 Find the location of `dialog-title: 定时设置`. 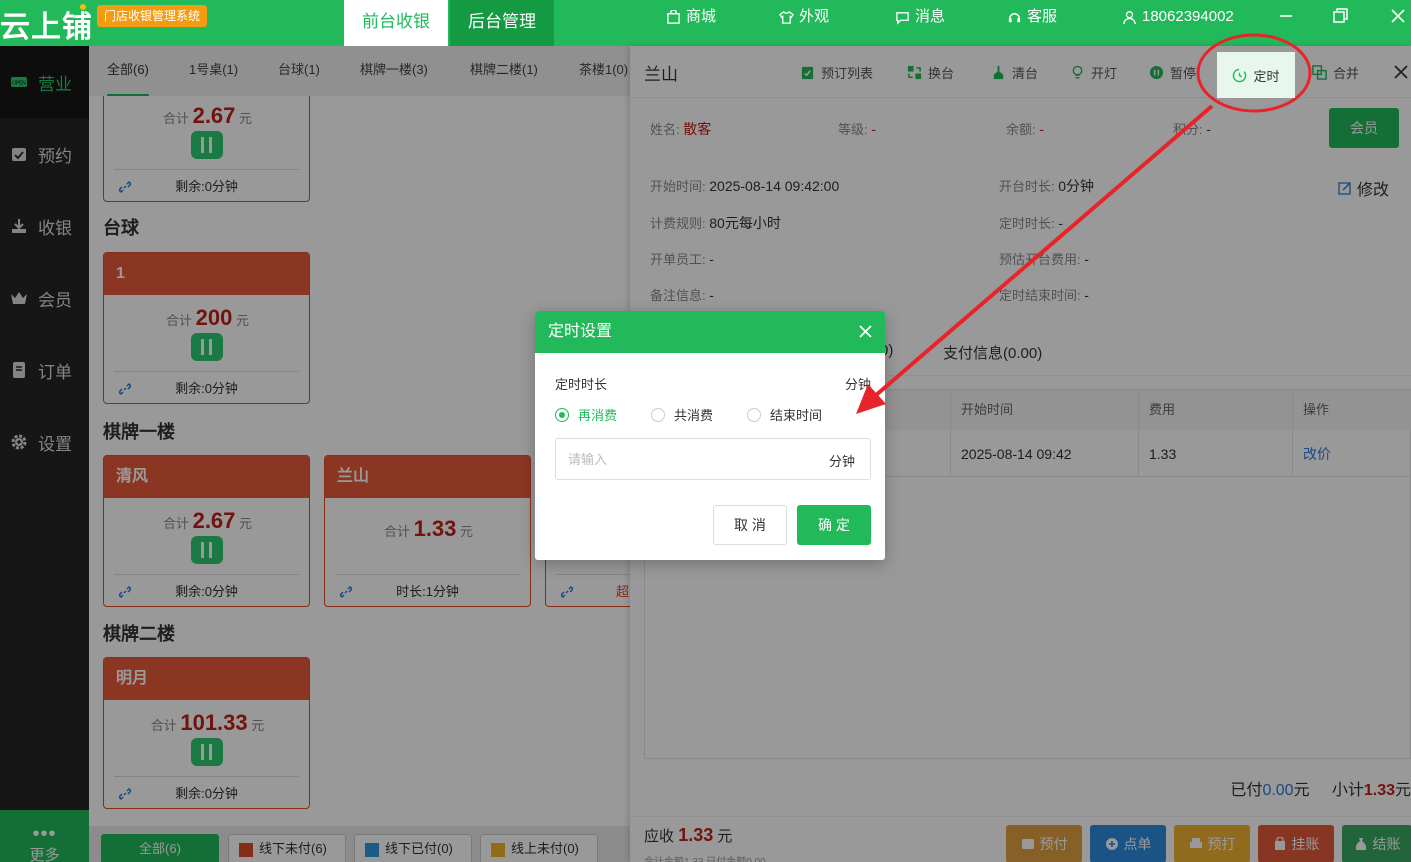

dialog-title: 定时设置 is located at coordinates (580, 331).